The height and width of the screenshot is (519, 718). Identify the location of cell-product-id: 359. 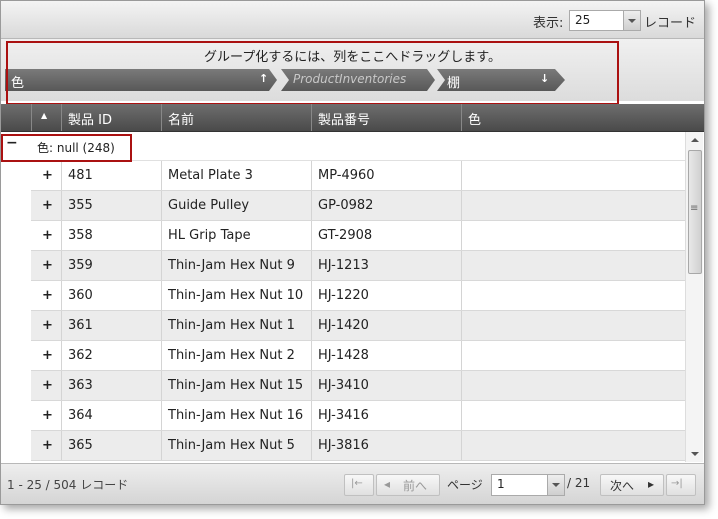
(112, 265).